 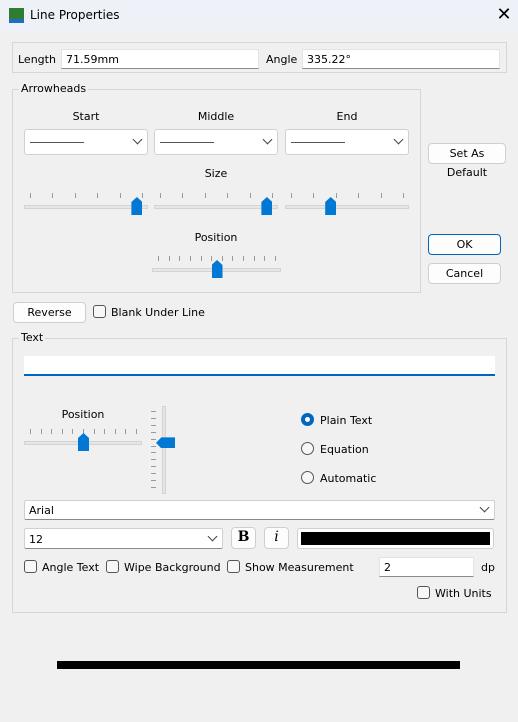 I want to click on angle-label: Angle, so click(x=282, y=59).